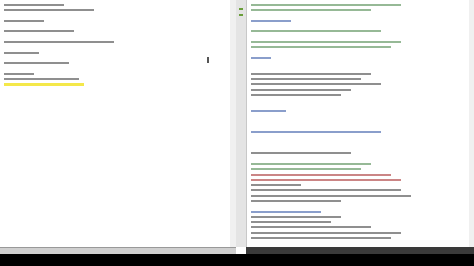  Describe the element at coordinates (44, 84) in the screenshot. I see `highlighted-text-block` at that location.